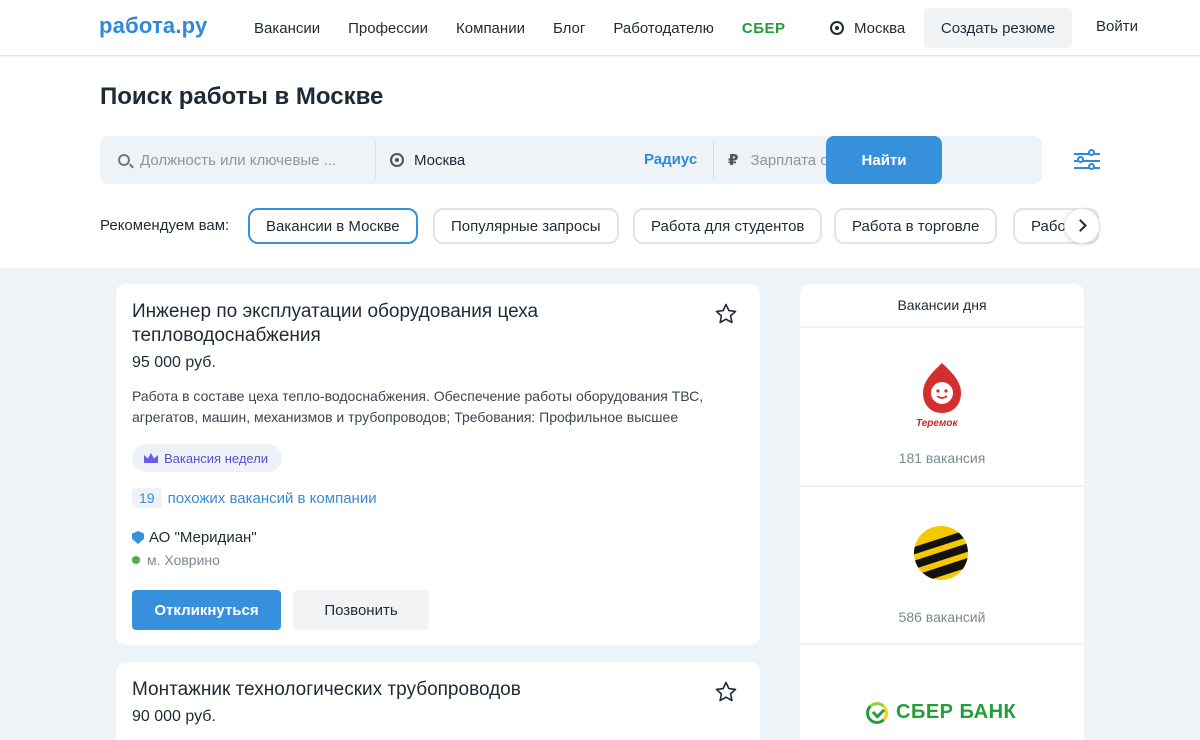  I want to click on apply-button: Откликнуться, so click(206, 610).